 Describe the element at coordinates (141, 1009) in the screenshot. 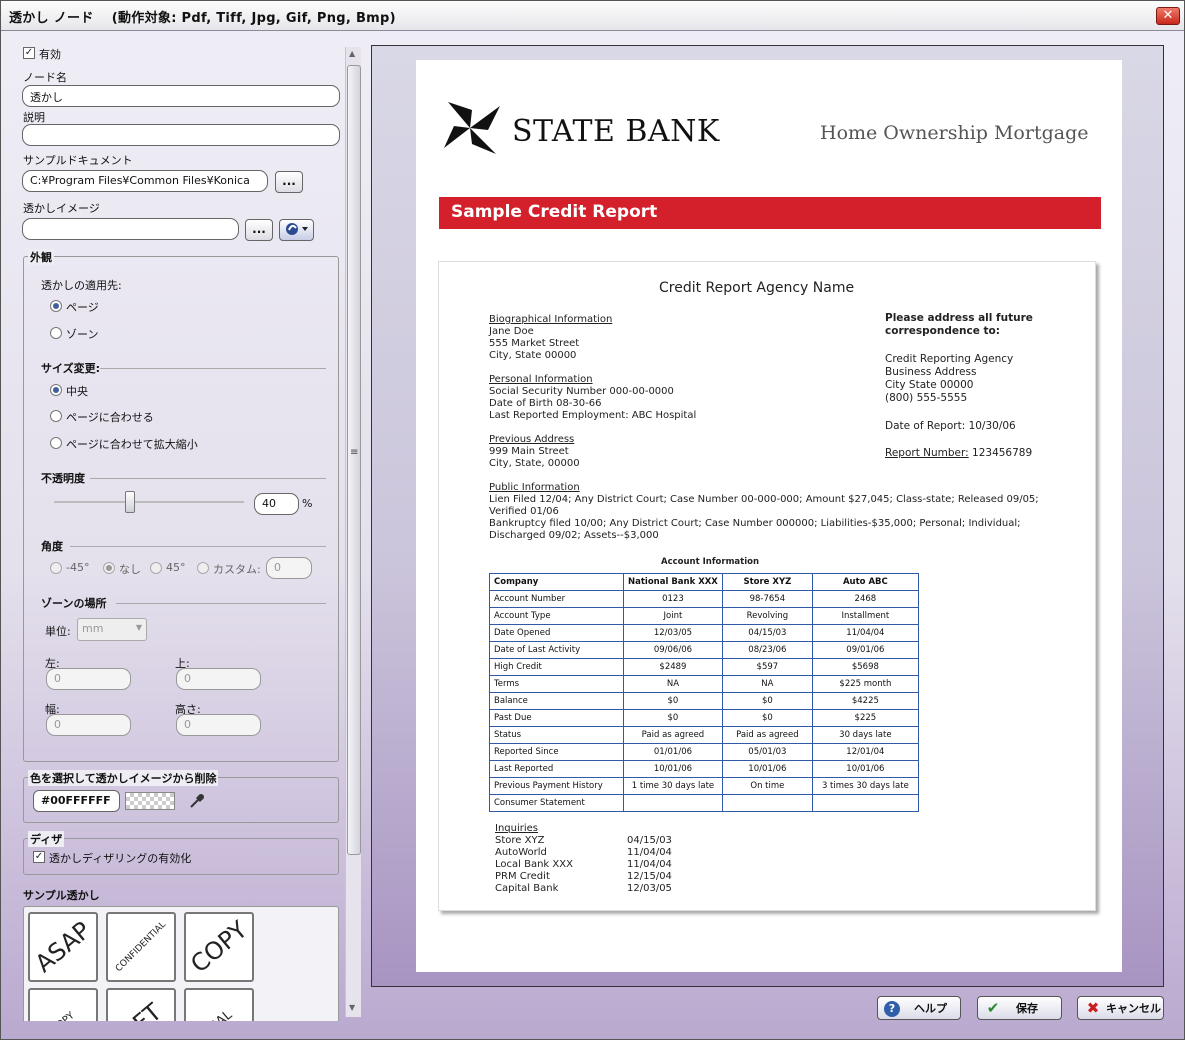

I see `sample-label: AFT` at that location.